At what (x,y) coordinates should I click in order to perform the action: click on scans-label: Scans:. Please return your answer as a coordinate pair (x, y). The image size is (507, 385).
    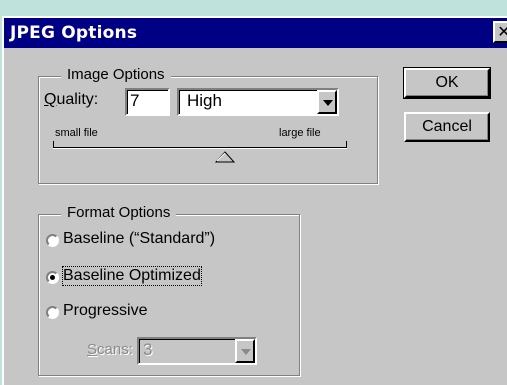
    Looking at the image, I should click on (110, 349).